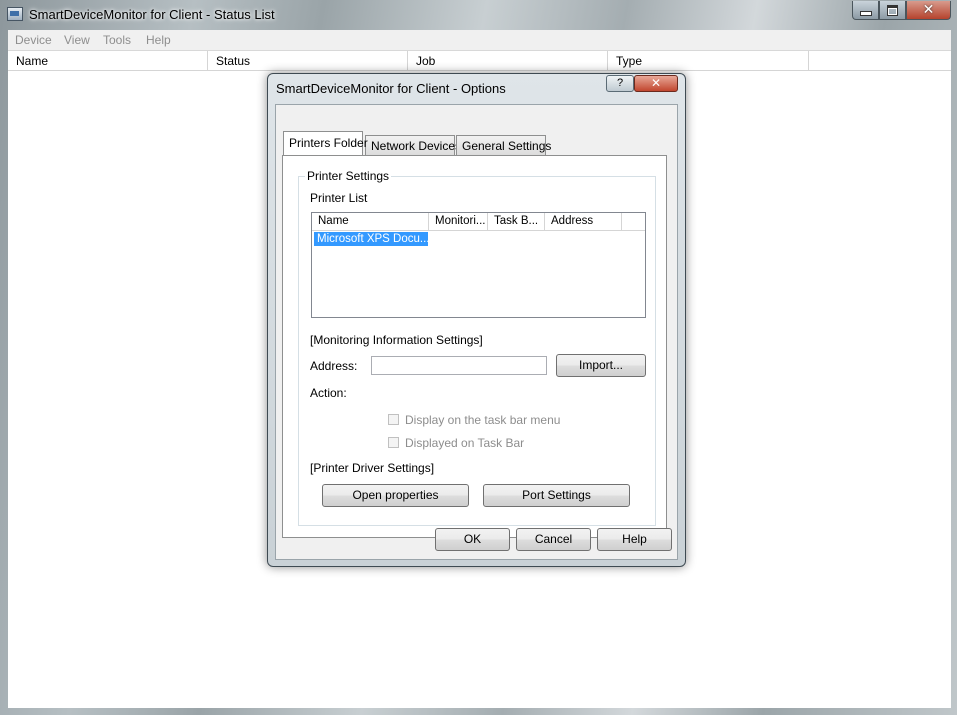 This screenshot has width=957, height=715. What do you see at coordinates (334, 366) in the screenshot?
I see `address-label: Address:` at bounding box center [334, 366].